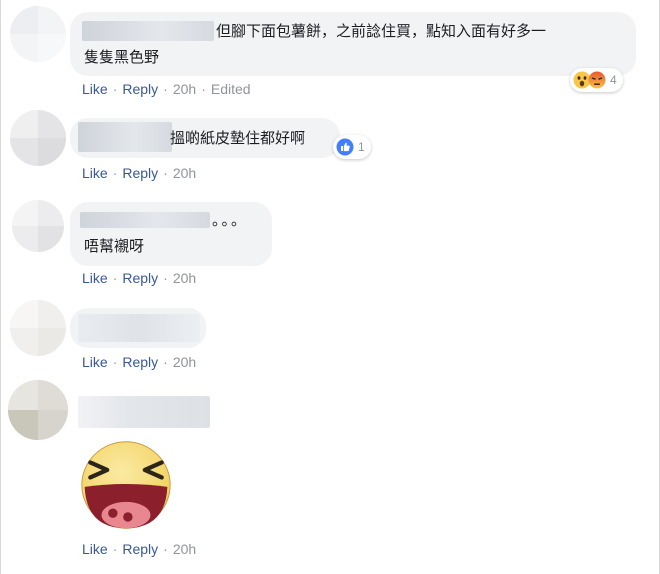  I want to click on comment-bubble: 搵啲紙皮墊住都好啊, so click(205, 138).